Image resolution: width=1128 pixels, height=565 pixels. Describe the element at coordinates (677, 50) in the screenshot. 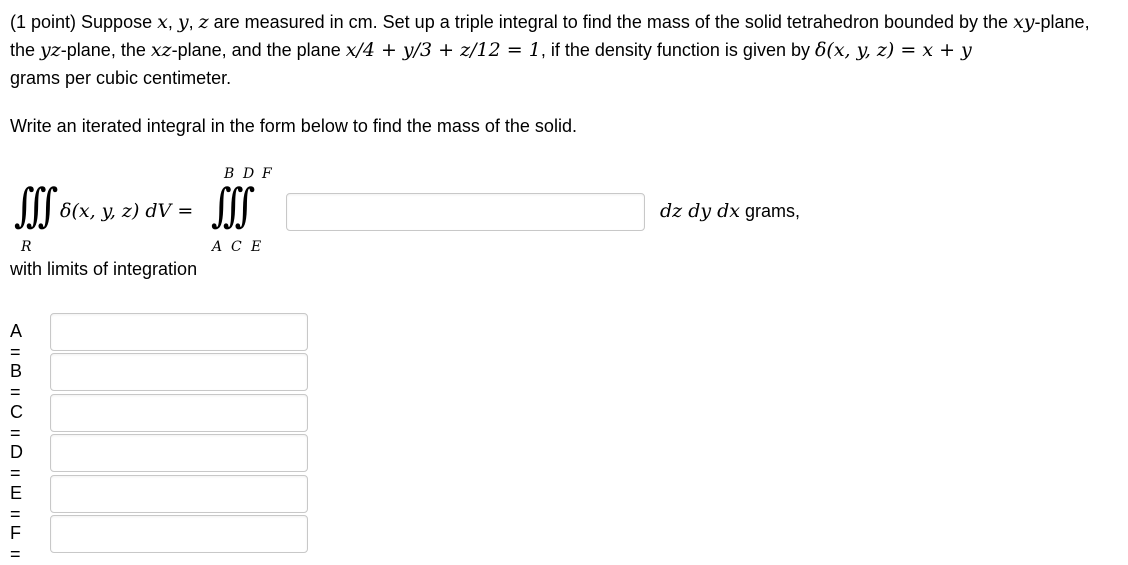

I see `problem-text: , if the density function is given by` at that location.